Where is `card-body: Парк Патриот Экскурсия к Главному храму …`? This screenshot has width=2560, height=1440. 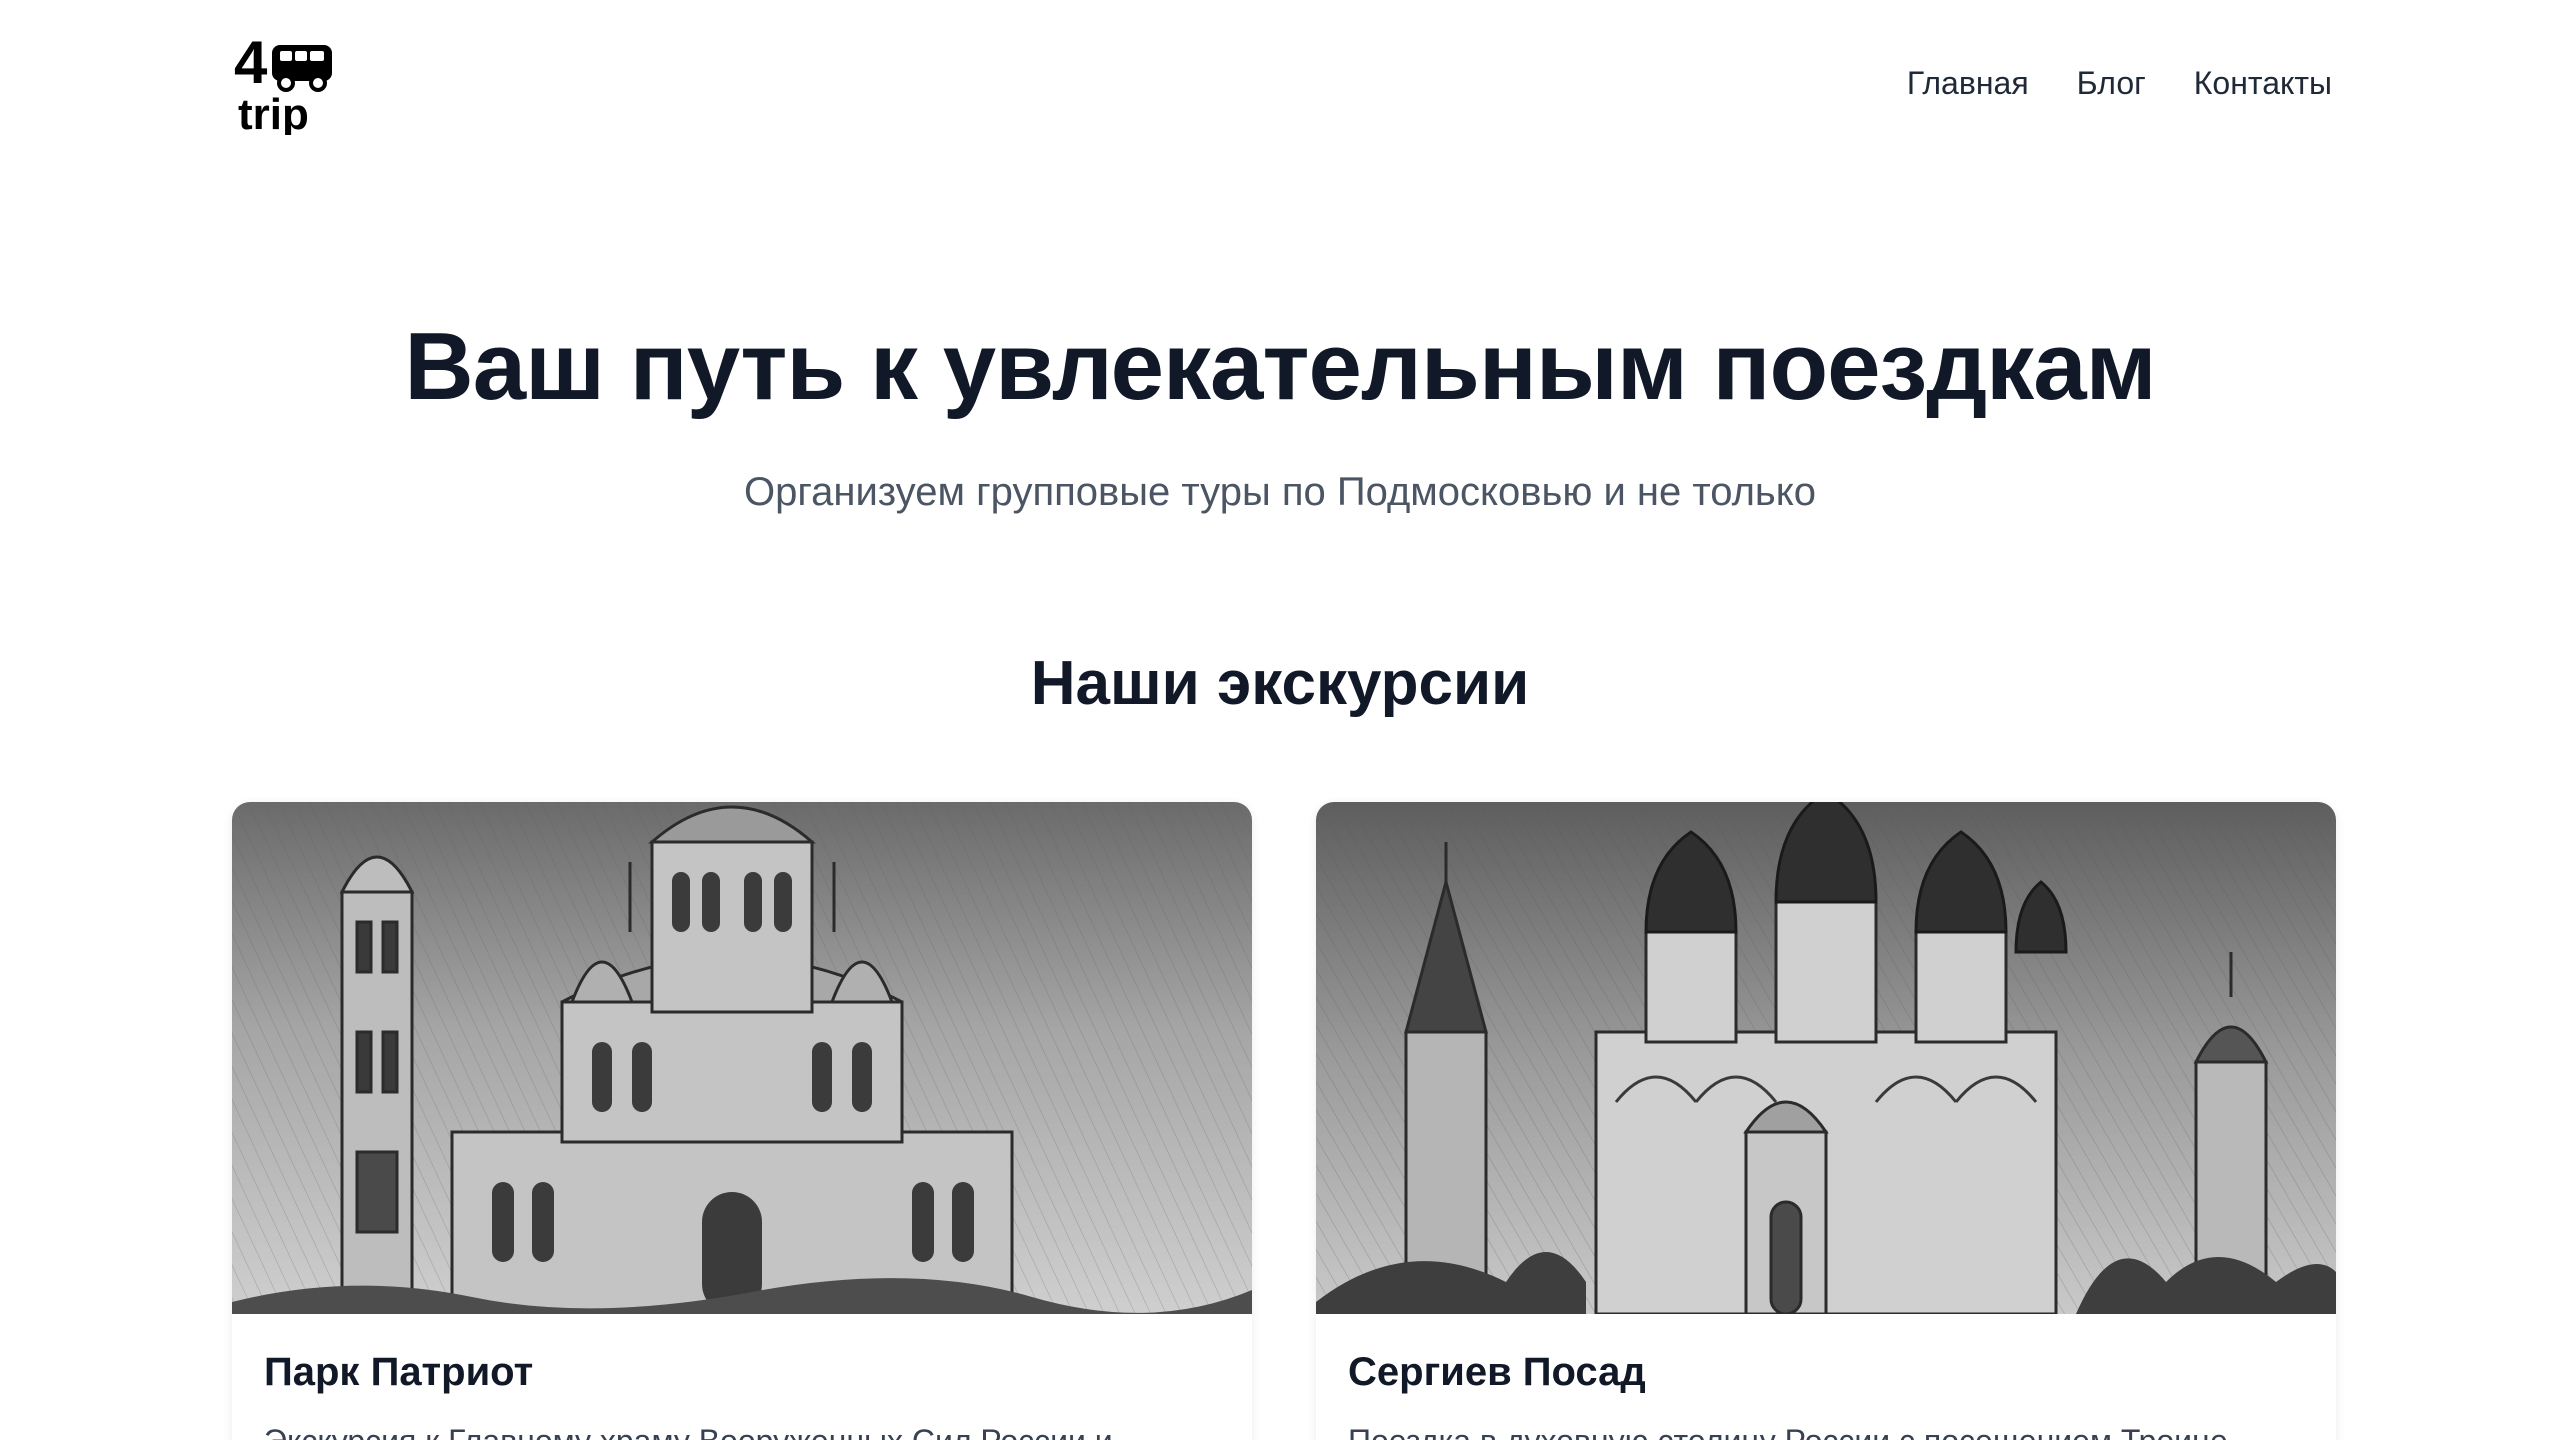
card-body: Парк Патриот Экскурсия к Главному храму … is located at coordinates (742, 1377).